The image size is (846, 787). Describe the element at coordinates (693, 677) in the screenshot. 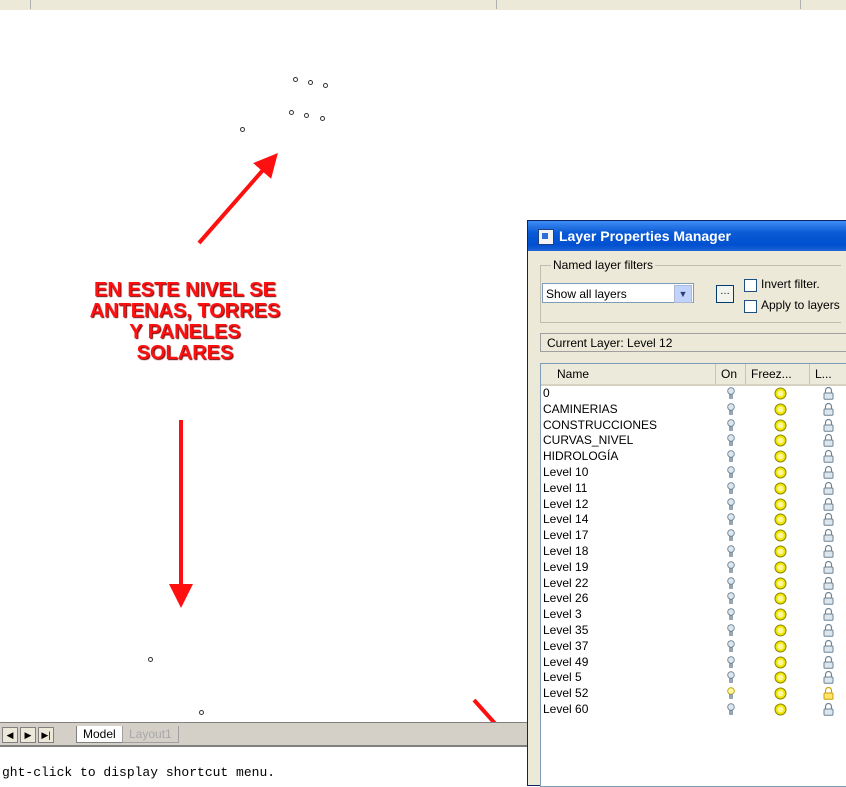

I see `layer-row: Level 5` at that location.